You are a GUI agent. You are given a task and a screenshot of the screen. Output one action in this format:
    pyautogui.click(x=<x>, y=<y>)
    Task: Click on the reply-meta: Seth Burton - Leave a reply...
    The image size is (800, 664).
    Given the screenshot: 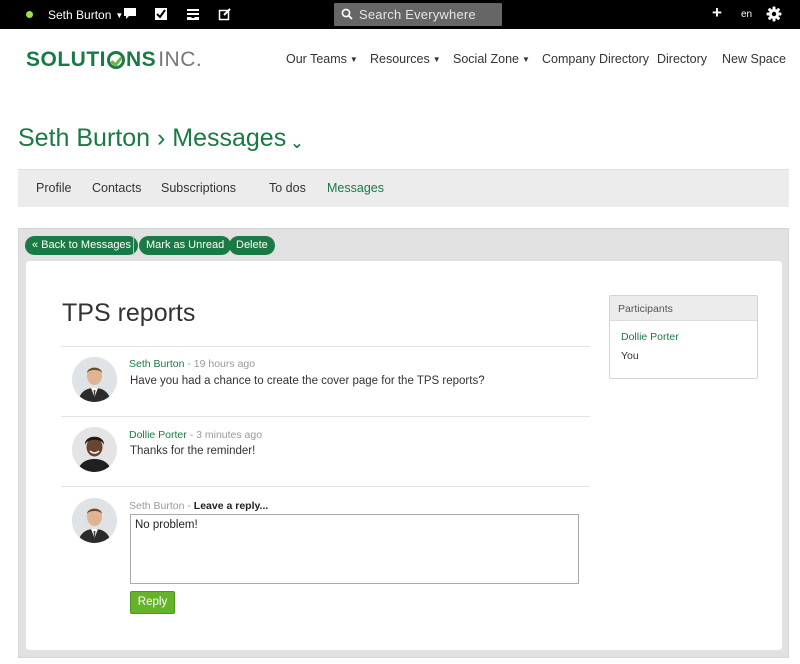 What is the action you would take?
    pyautogui.click(x=198, y=506)
    